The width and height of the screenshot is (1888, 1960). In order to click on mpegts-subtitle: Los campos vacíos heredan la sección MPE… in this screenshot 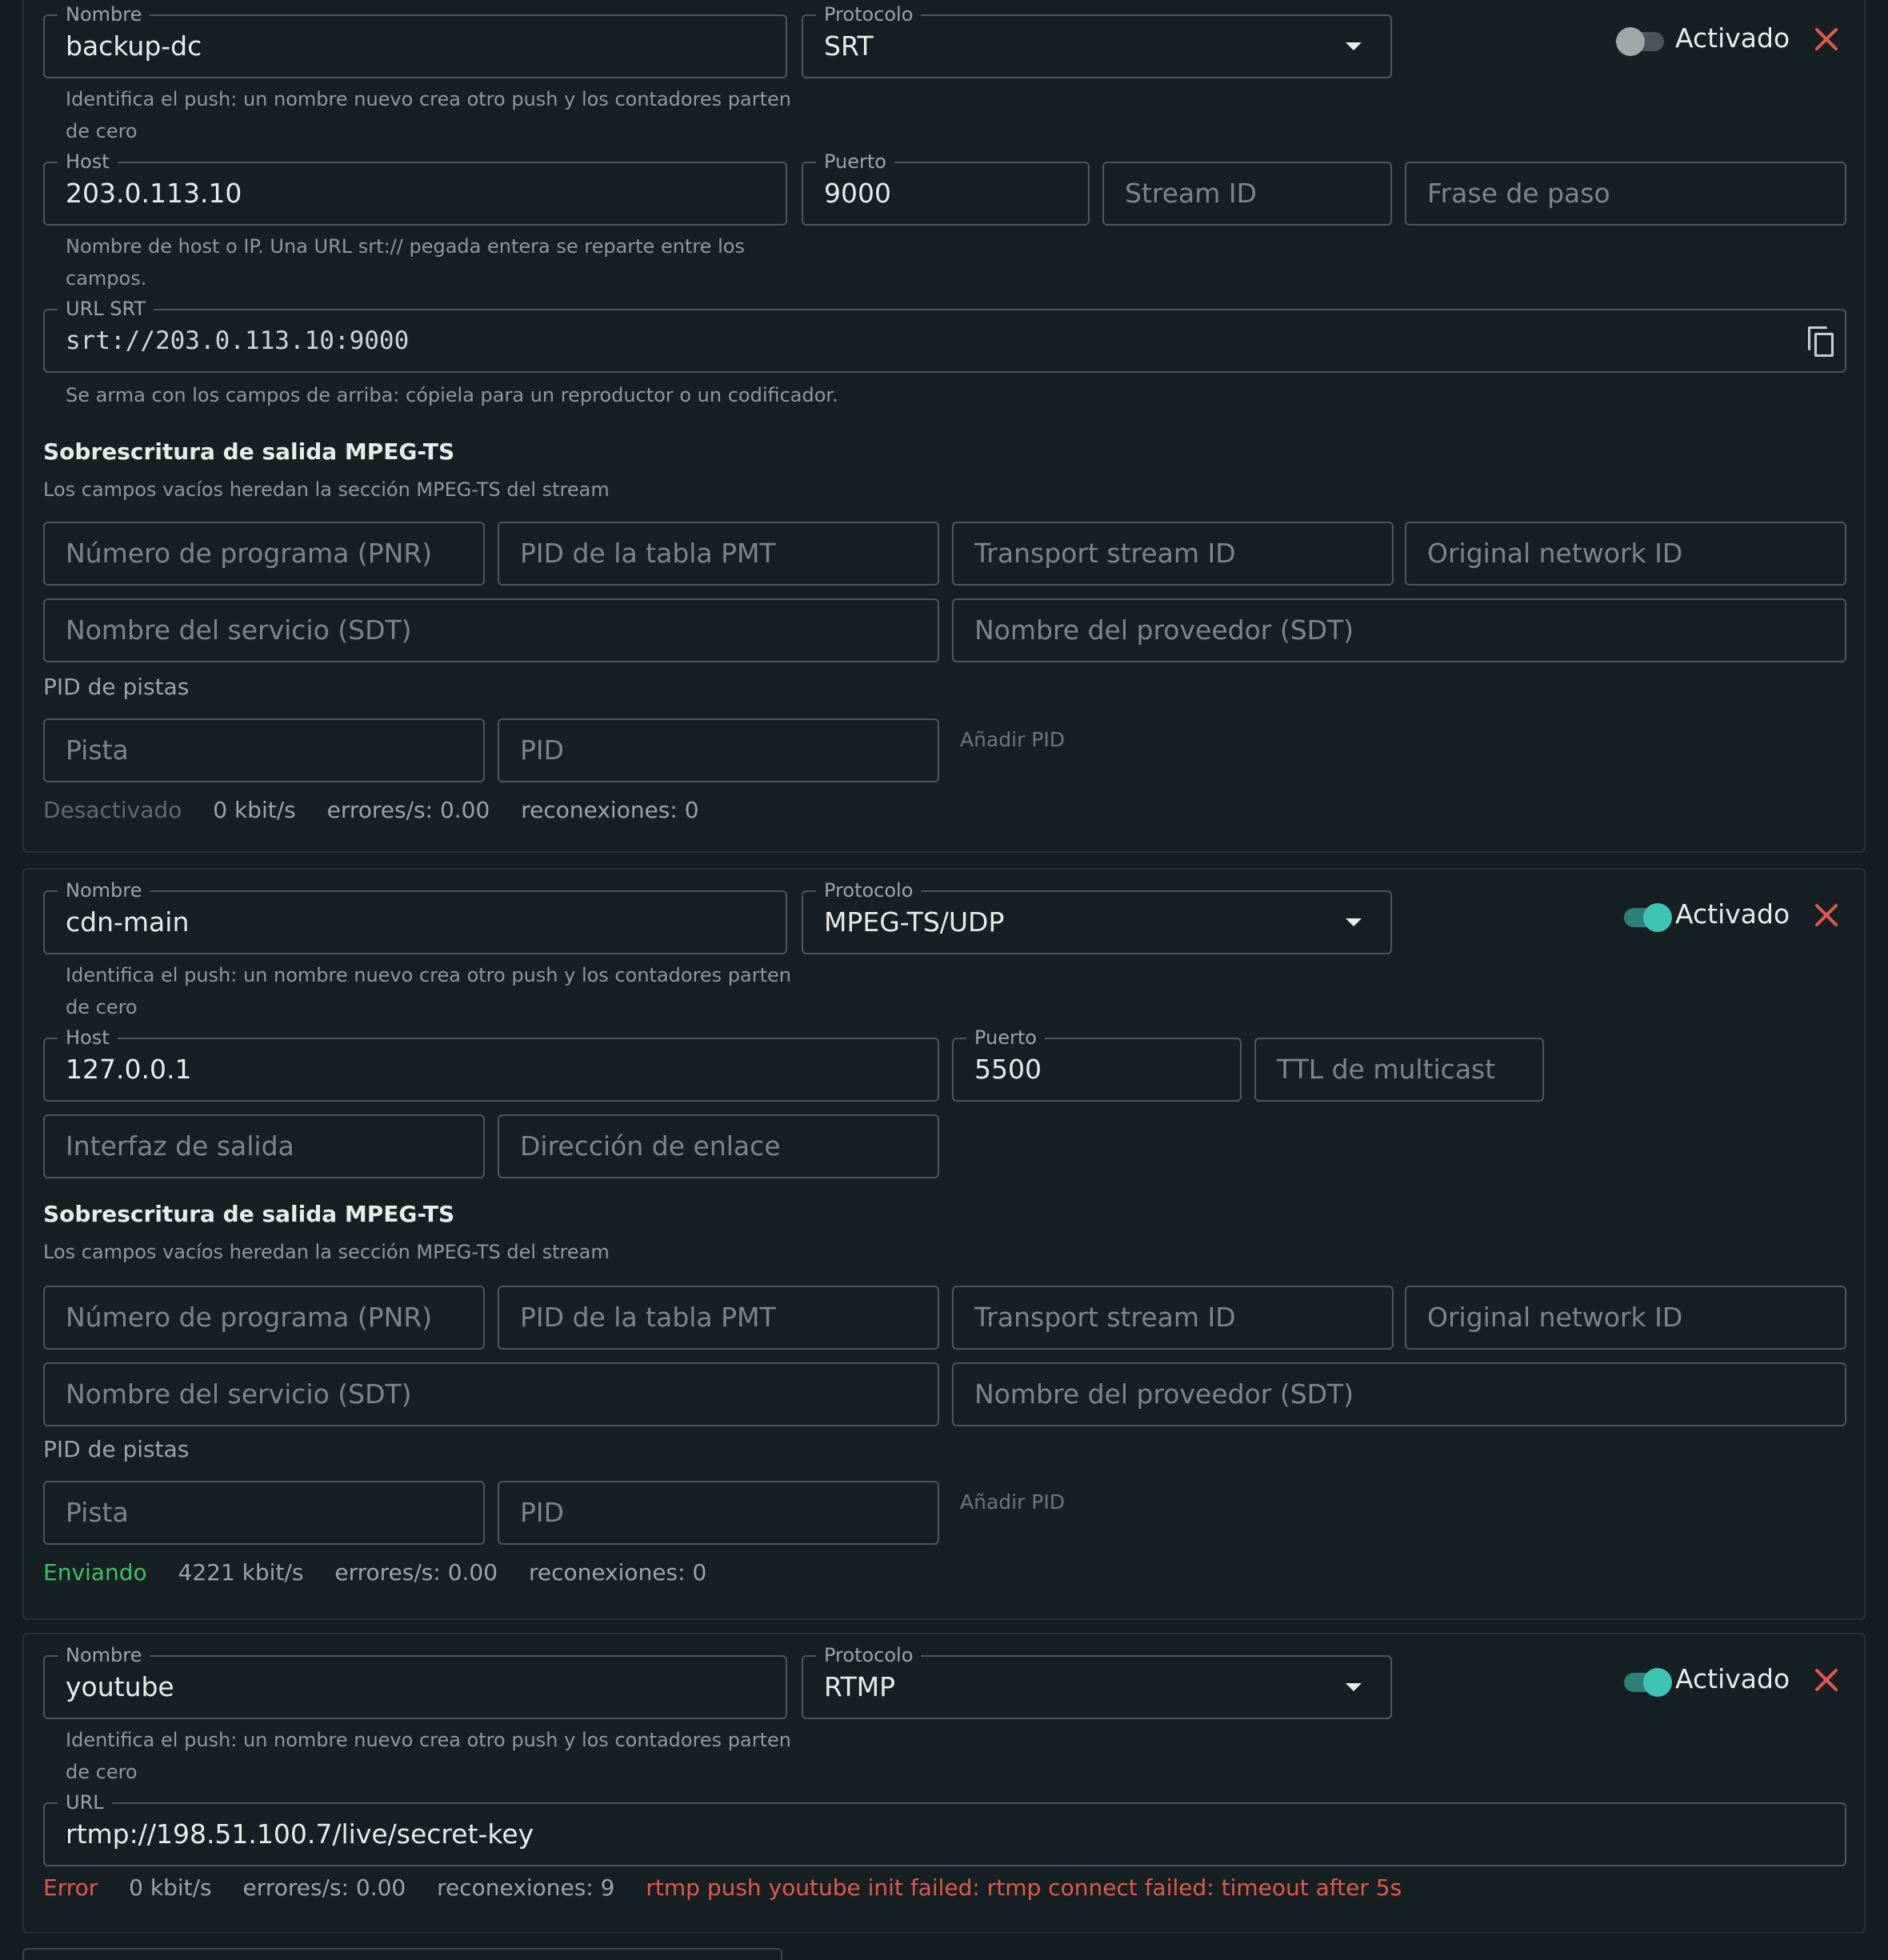, I will do `click(326, 1252)`.